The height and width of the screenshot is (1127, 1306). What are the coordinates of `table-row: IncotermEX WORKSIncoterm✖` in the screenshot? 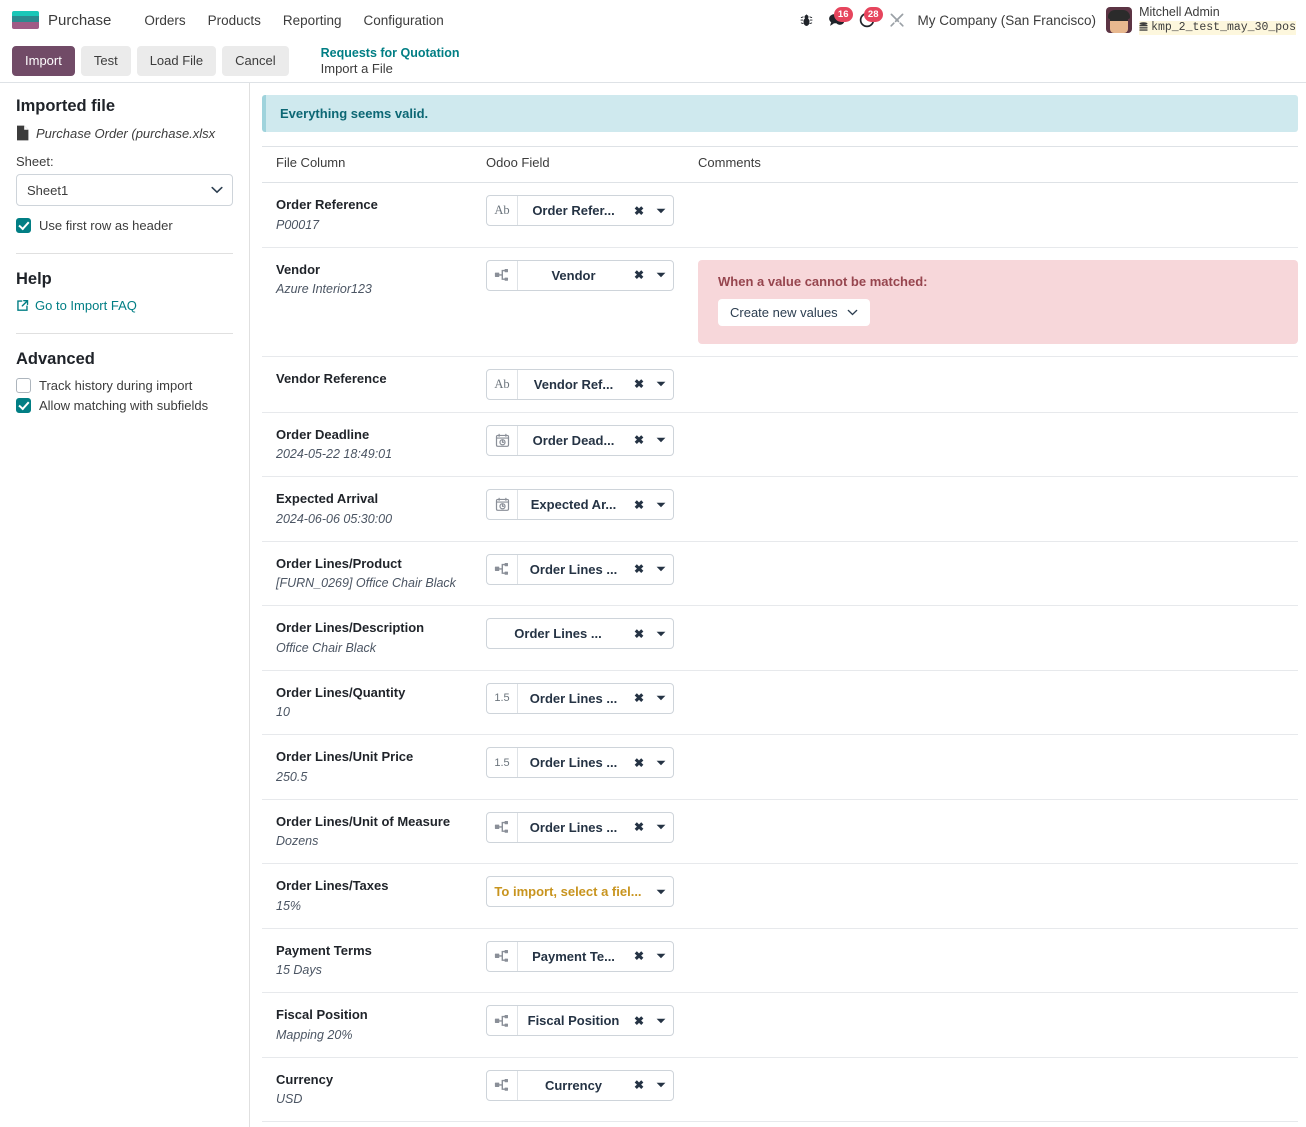 It's located at (780, 1124).